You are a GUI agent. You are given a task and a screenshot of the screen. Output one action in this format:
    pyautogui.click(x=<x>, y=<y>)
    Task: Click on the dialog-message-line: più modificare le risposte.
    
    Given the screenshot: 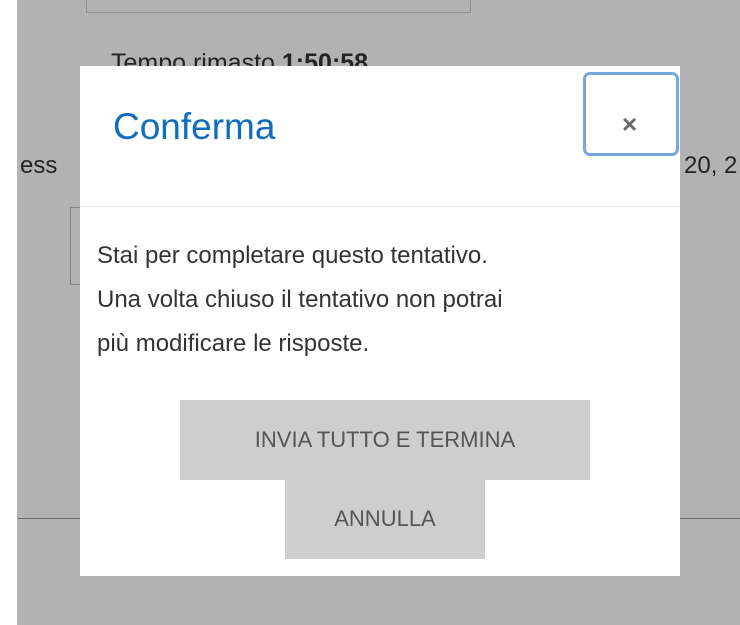 What is the action you would take?
    pyautogui.click(x=233, y=343)
    